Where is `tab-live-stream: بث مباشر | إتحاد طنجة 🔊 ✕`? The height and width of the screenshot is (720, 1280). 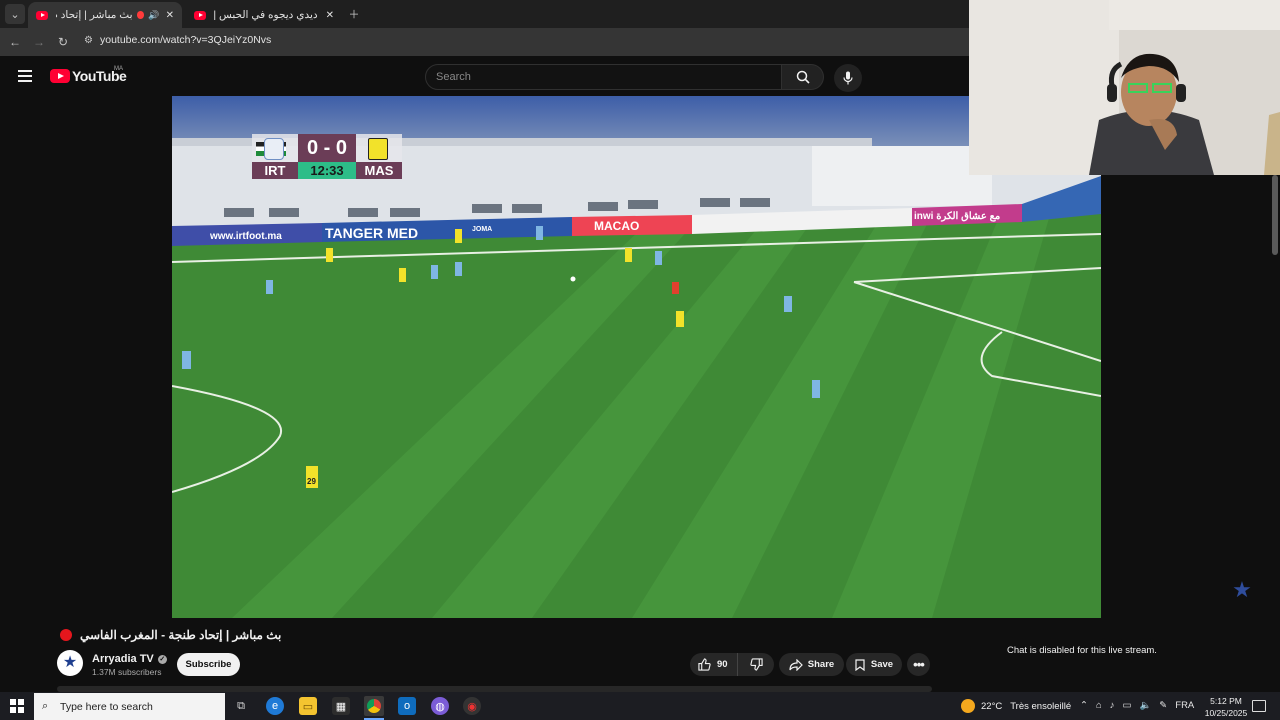
tab-live-stream: بث مباشر | إتحاد طنجة 🔊 ✕ is located at coordinates (105, 15).